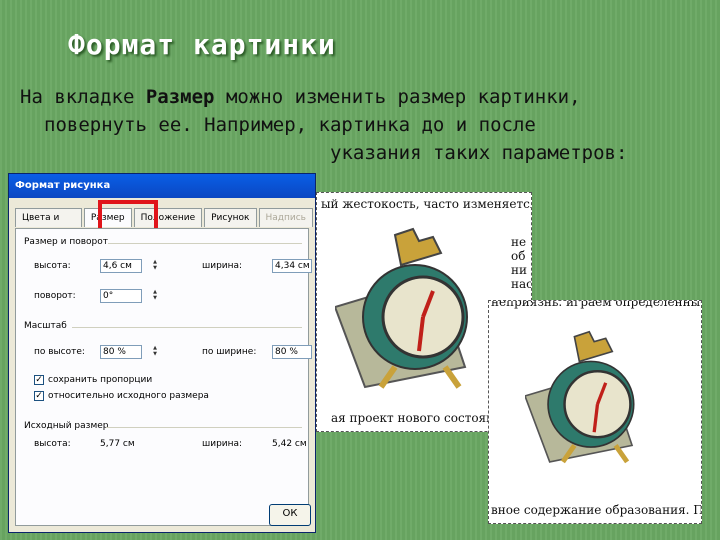 Image resolution: width=720 pixels, height=540 pixels. What do you see at coordinates (222, 444) in the screenshot?
I see `original-width-label: ширина:` at bounding box center [222, 444].